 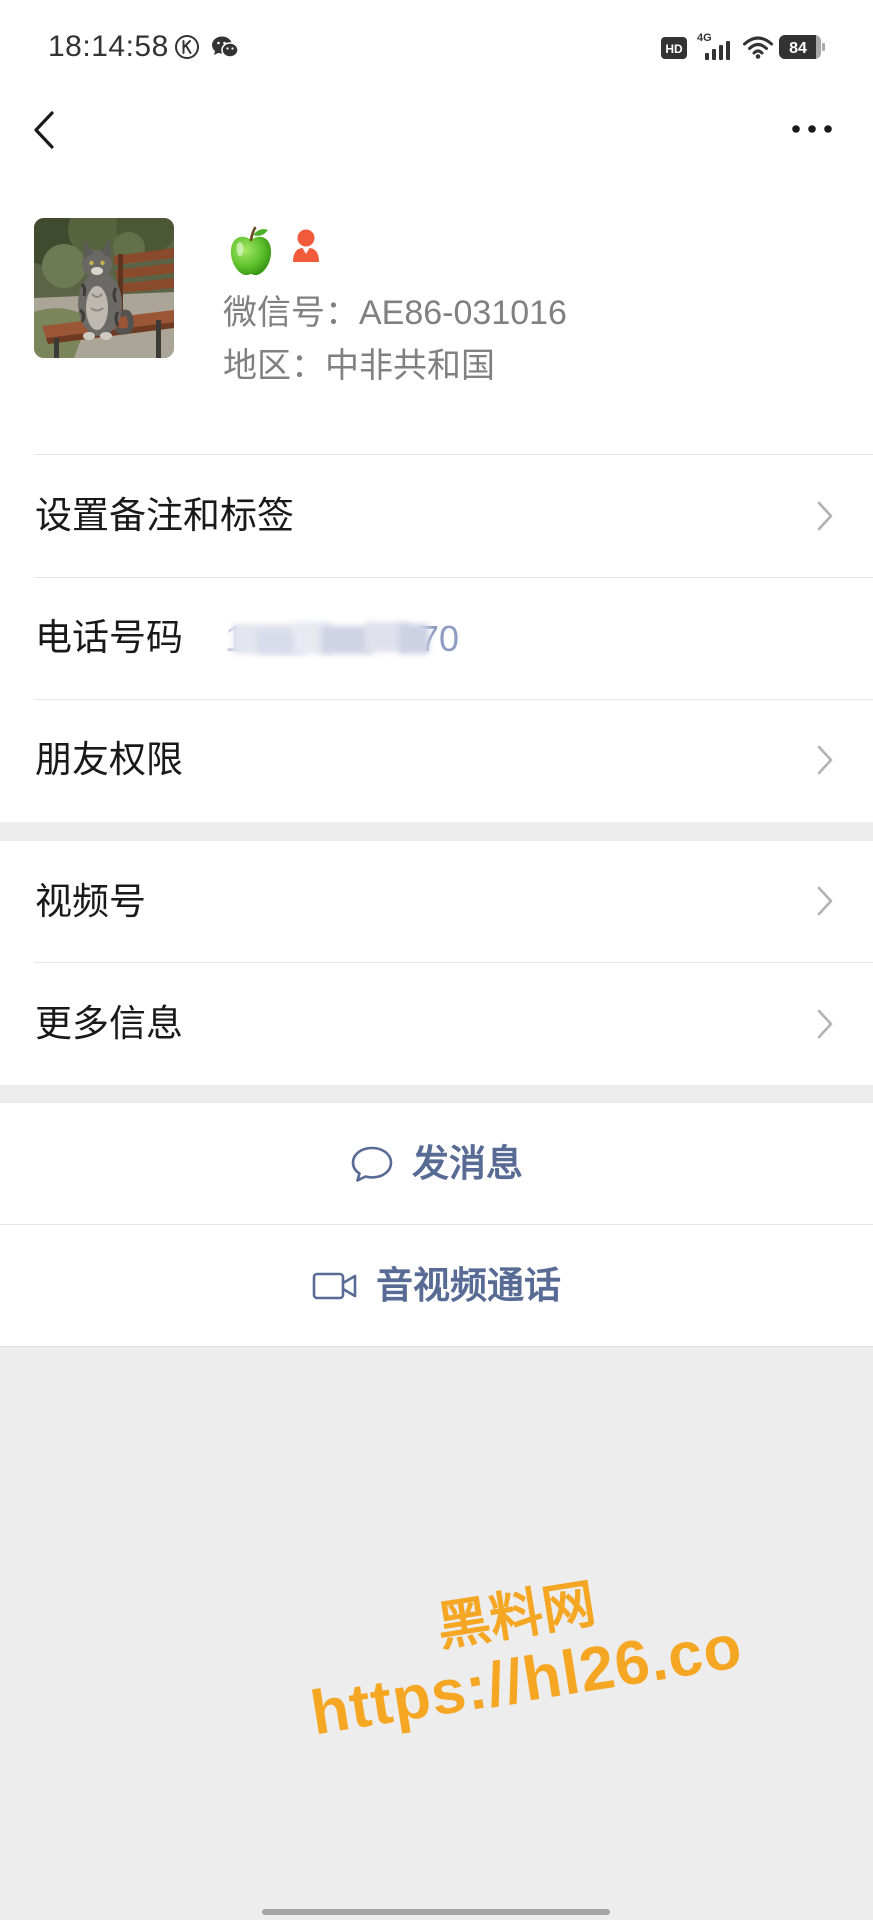 What do you see at coordinates (410, 366) in the screenshot?
I see `region-value: 中非共和国` at bounding box center [410, 366].